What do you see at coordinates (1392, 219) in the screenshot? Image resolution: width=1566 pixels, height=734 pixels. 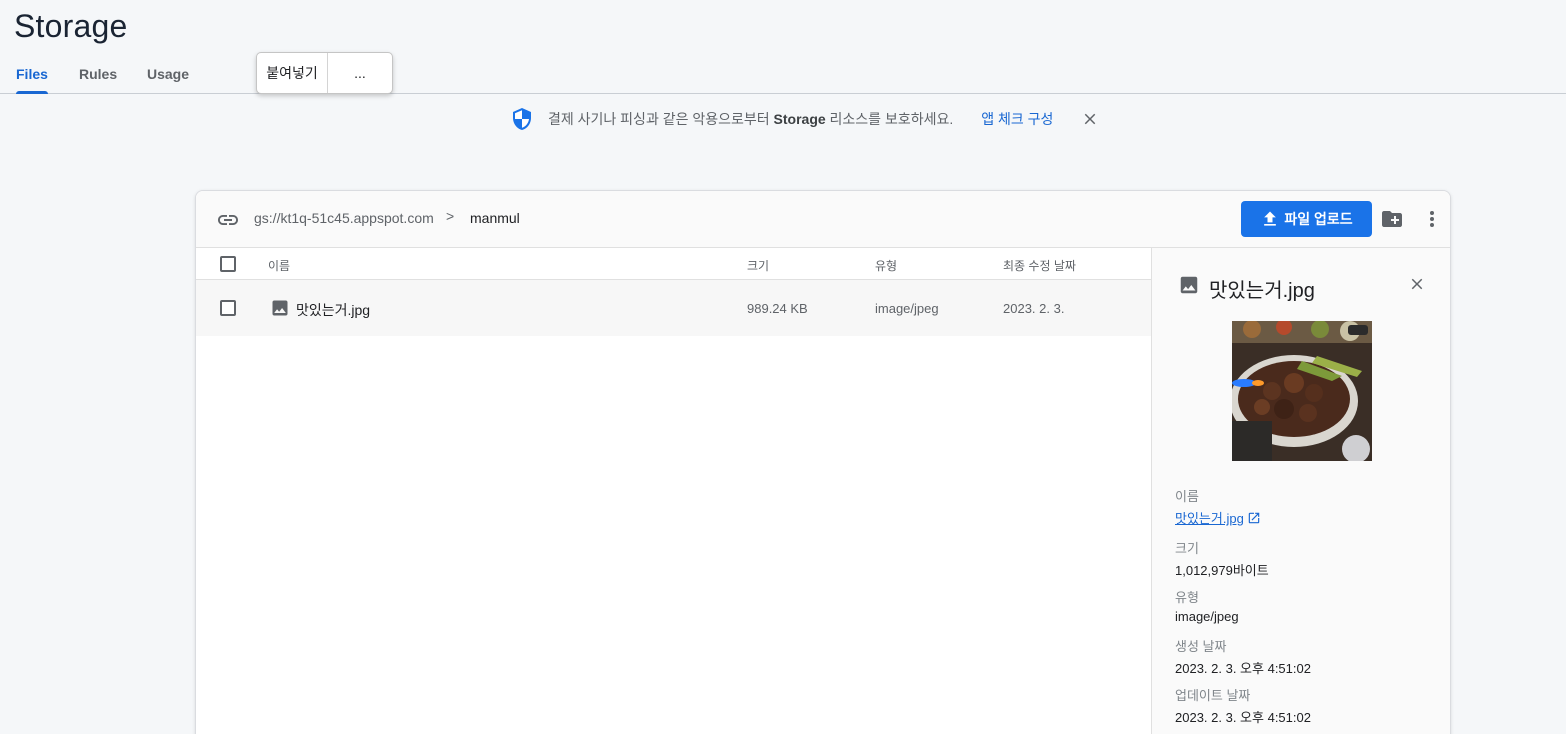 I see `create-folder-icon` at bounding box center [1392, 219].